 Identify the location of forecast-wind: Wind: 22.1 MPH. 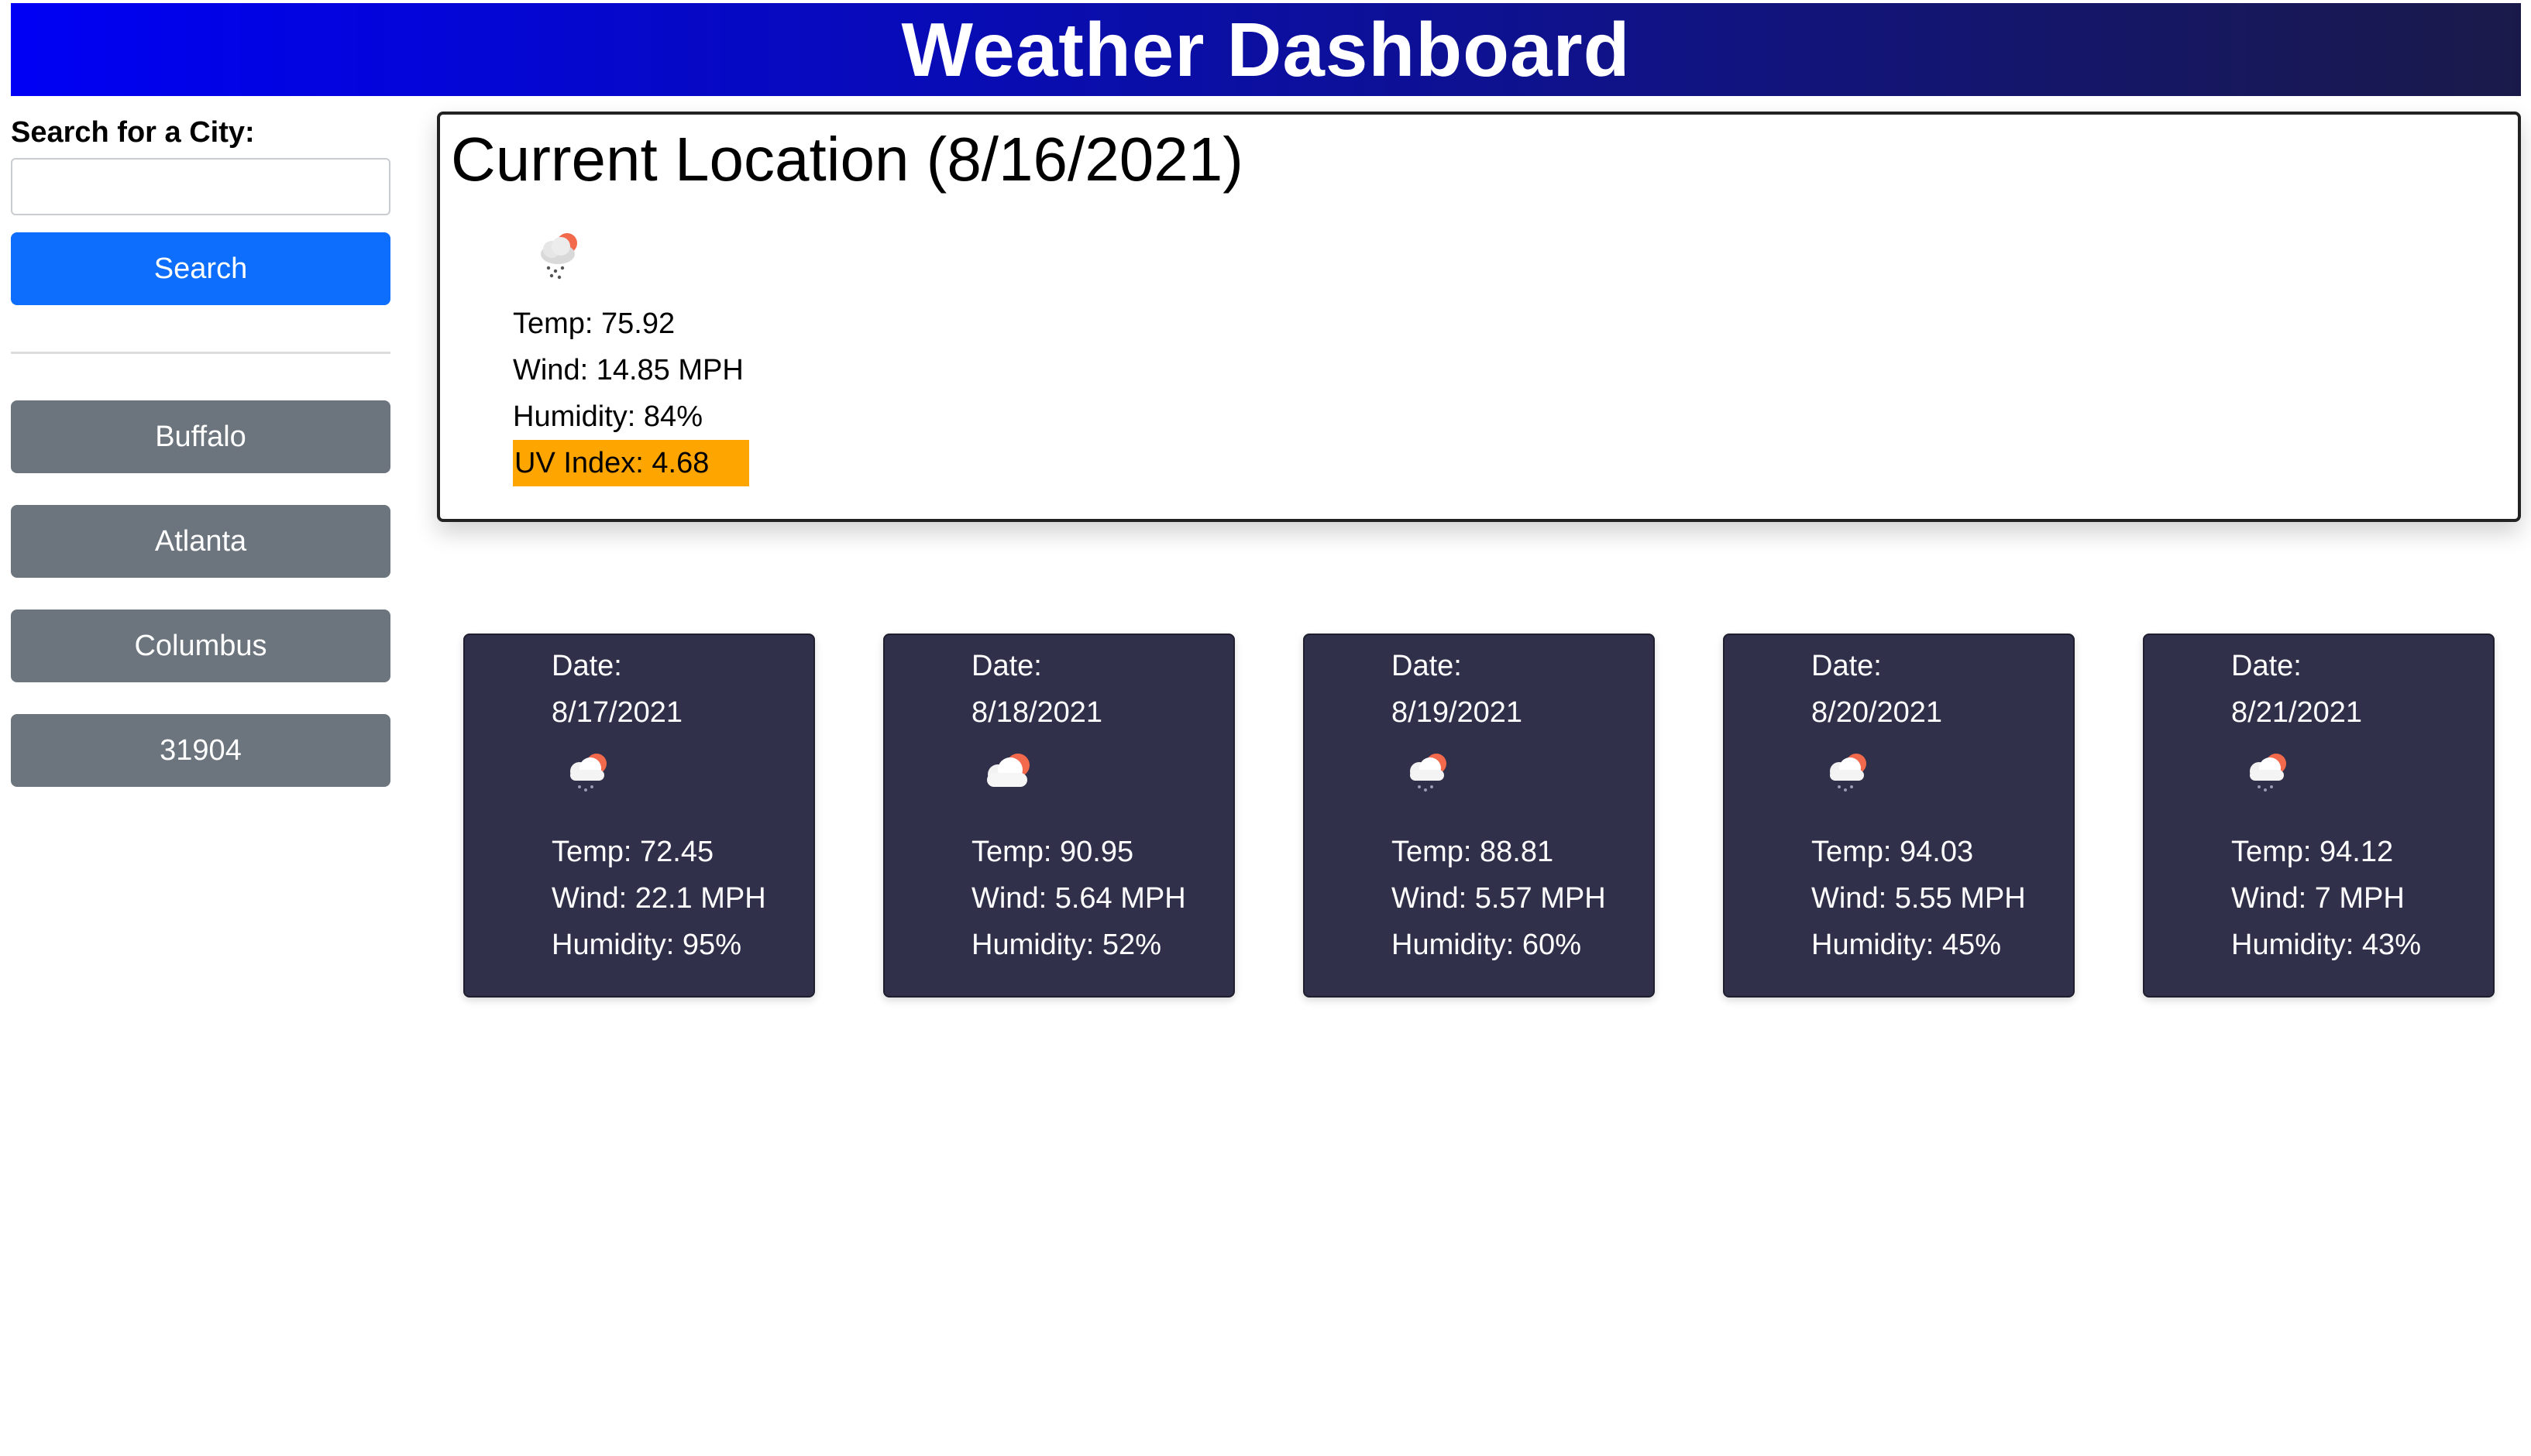
(659, 899).